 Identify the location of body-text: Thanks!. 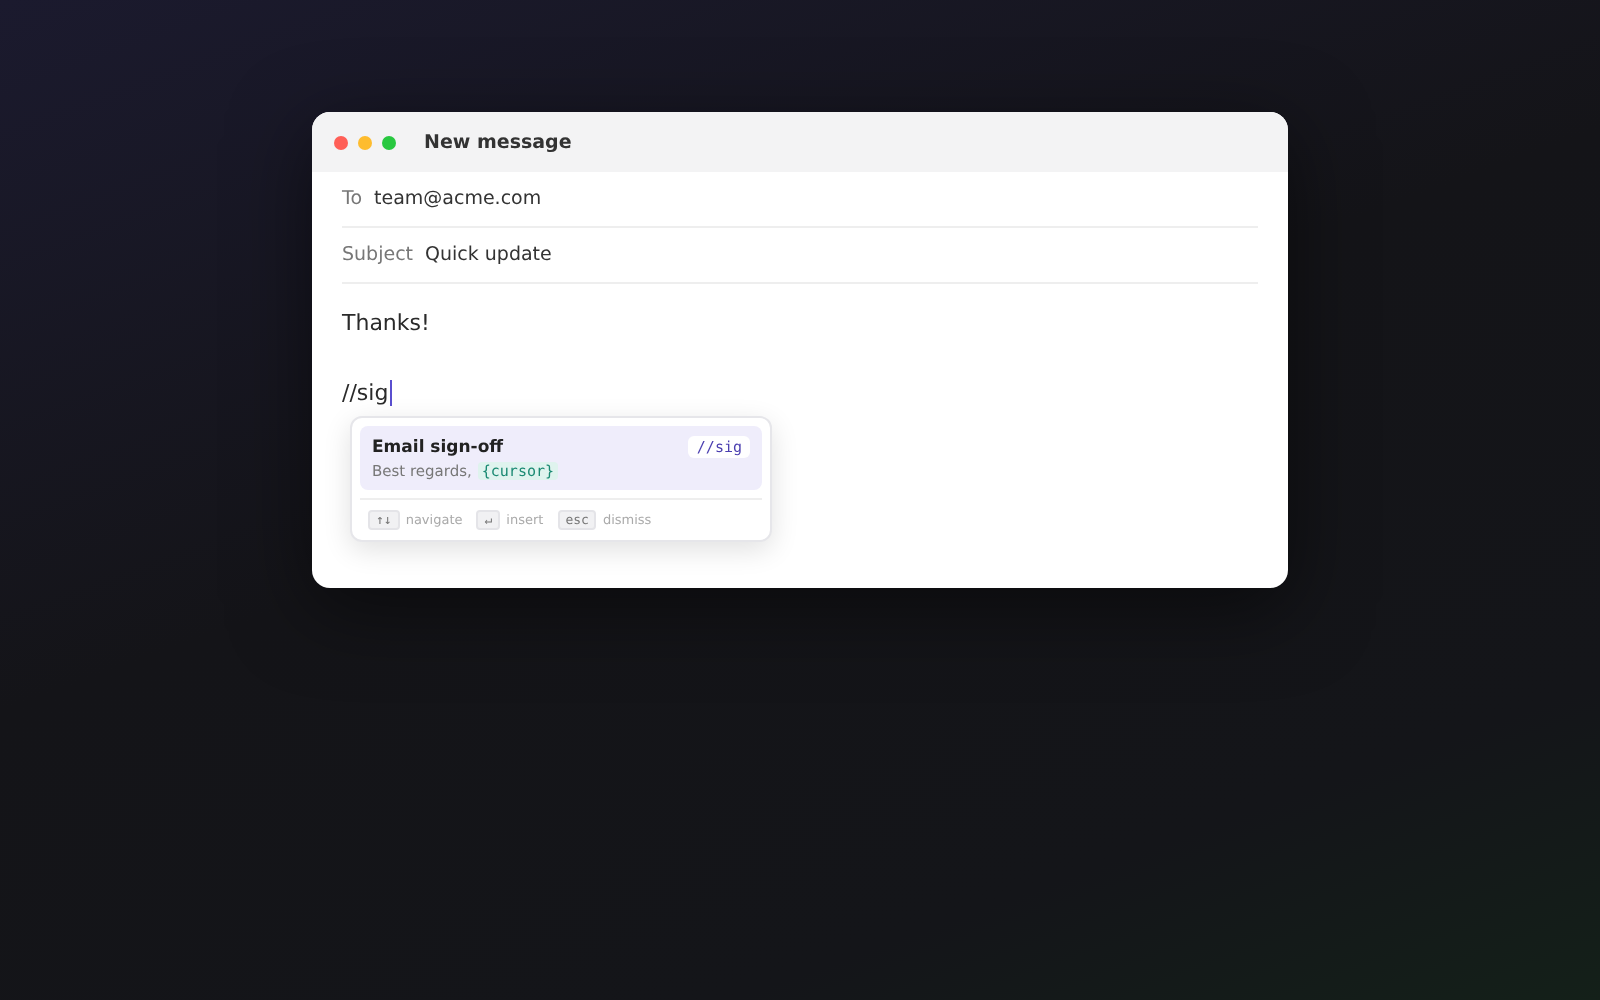
(387, 324).